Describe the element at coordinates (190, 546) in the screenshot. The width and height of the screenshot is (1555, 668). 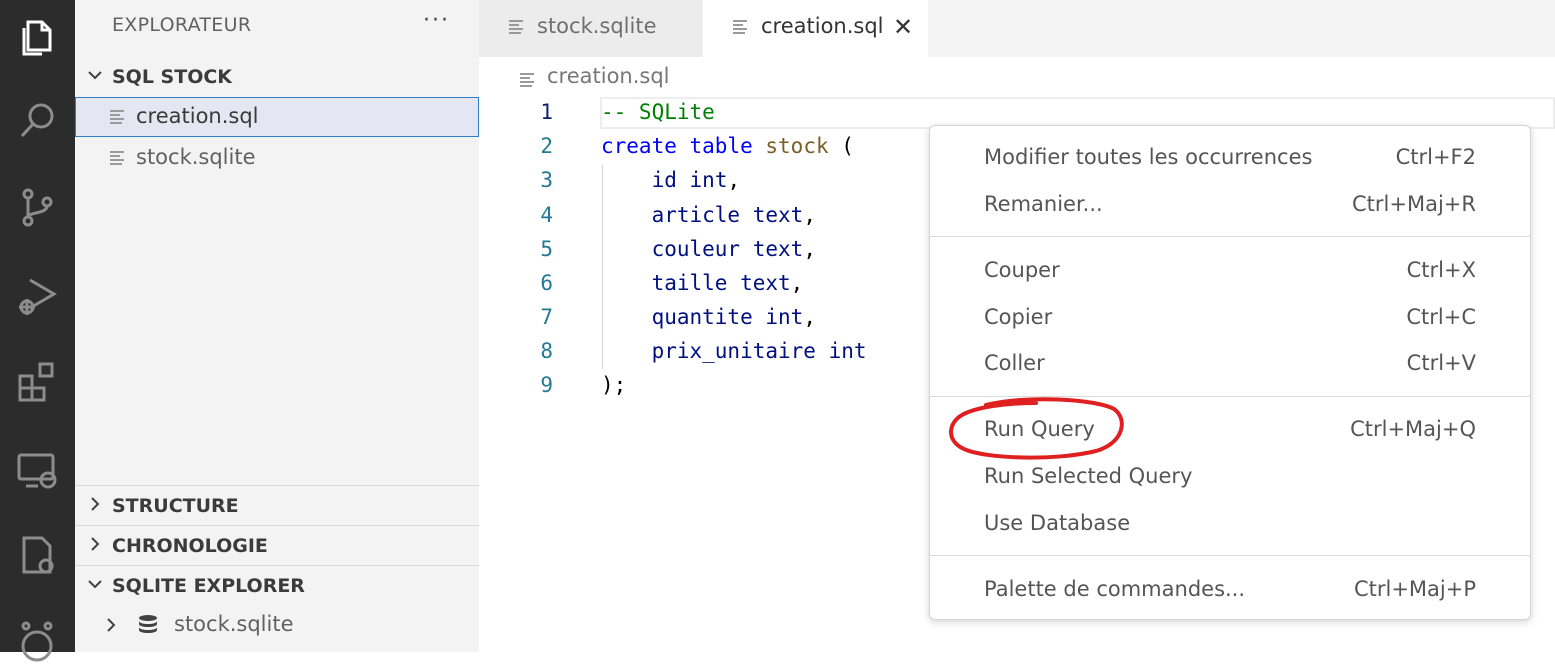
I see `section-label: CHRONOLOGIE` at that location.